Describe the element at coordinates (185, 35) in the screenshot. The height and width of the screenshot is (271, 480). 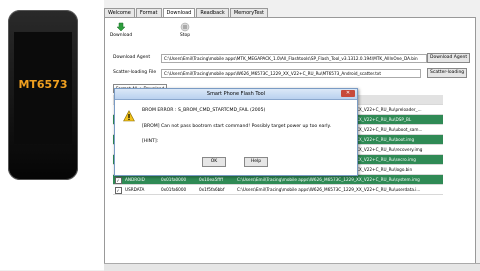
I see `stop-button-label: Stop` at that location.